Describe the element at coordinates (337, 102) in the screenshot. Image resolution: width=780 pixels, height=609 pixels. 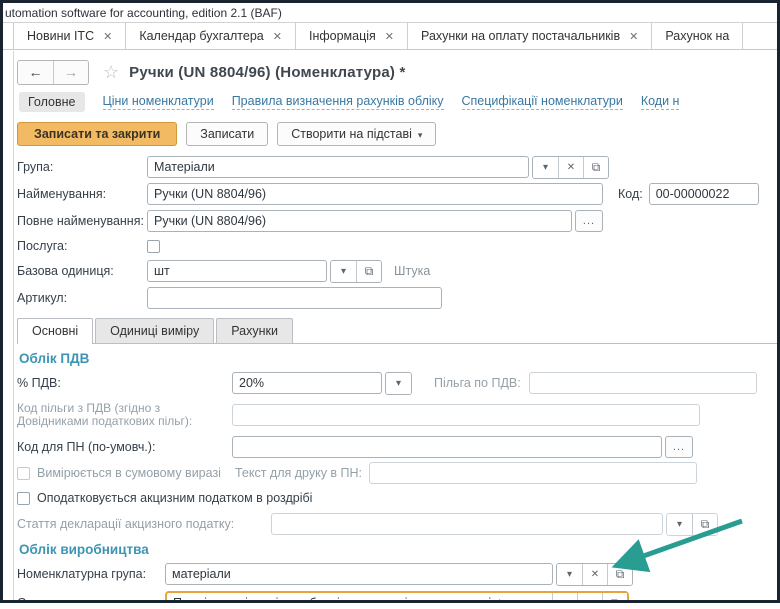
I see `navlink-pravyla: Правила визначення рахунків обліку` at that location.